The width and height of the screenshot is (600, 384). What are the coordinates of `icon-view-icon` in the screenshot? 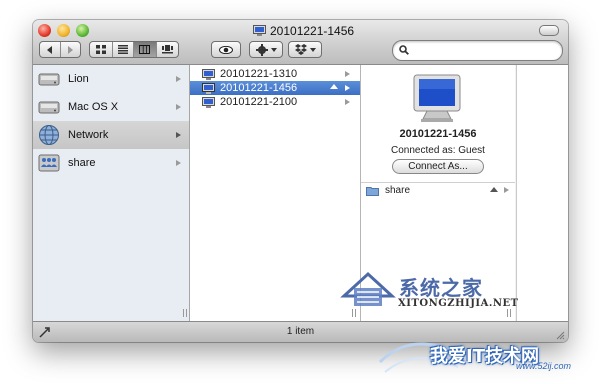 It's located at (100, 49).